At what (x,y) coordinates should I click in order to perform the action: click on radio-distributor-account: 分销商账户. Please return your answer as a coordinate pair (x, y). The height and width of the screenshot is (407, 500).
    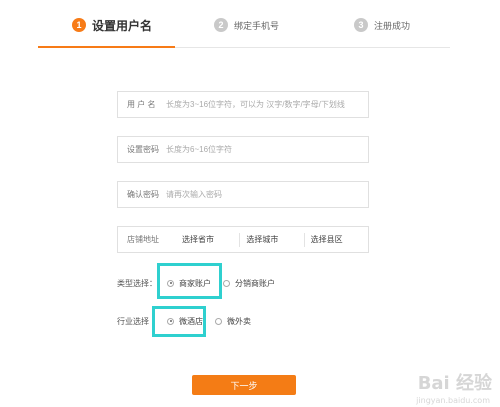
    Looking at the image, I should click on (249, 283).